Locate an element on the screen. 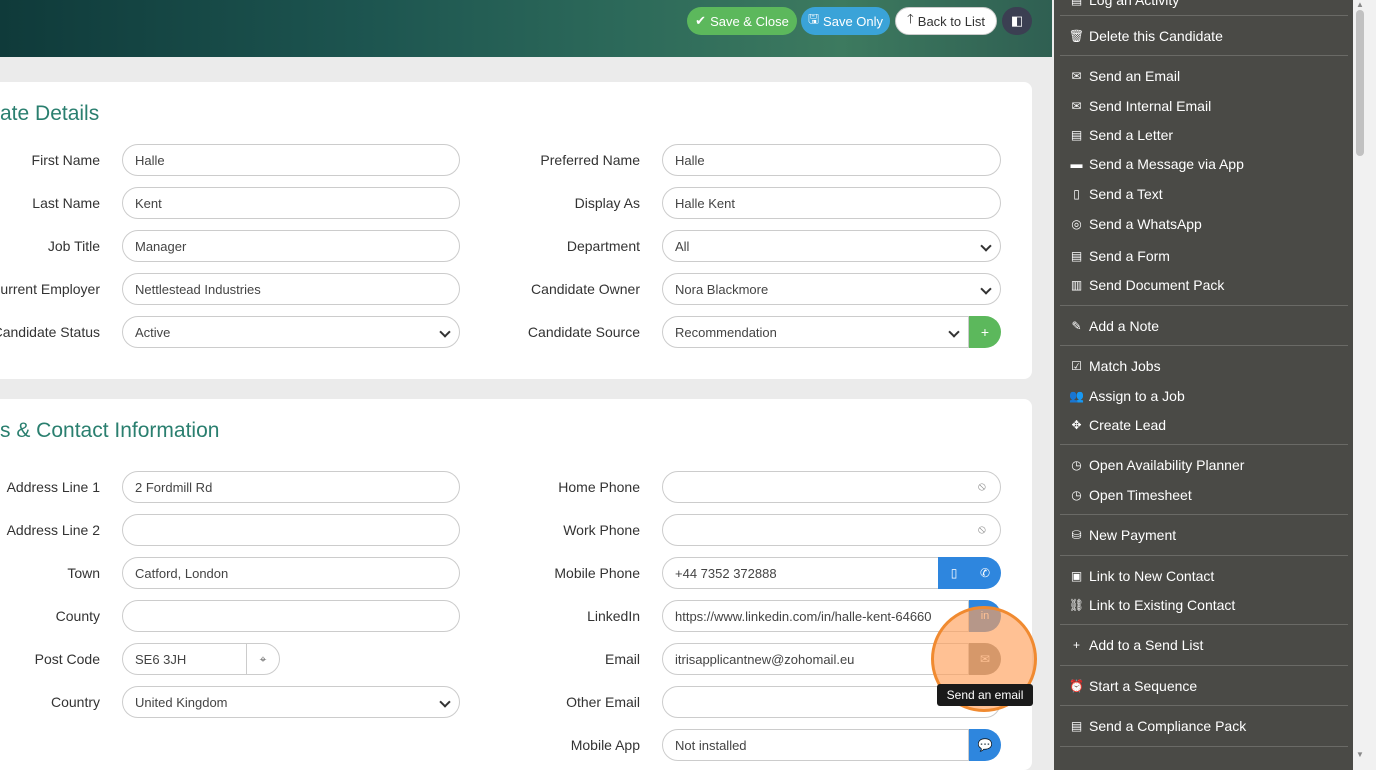 Image resolution: width=1376 pixels, height=770 pixels. scroll-up-arrow-icon: ▲ is located at coordinates (1360, 4).